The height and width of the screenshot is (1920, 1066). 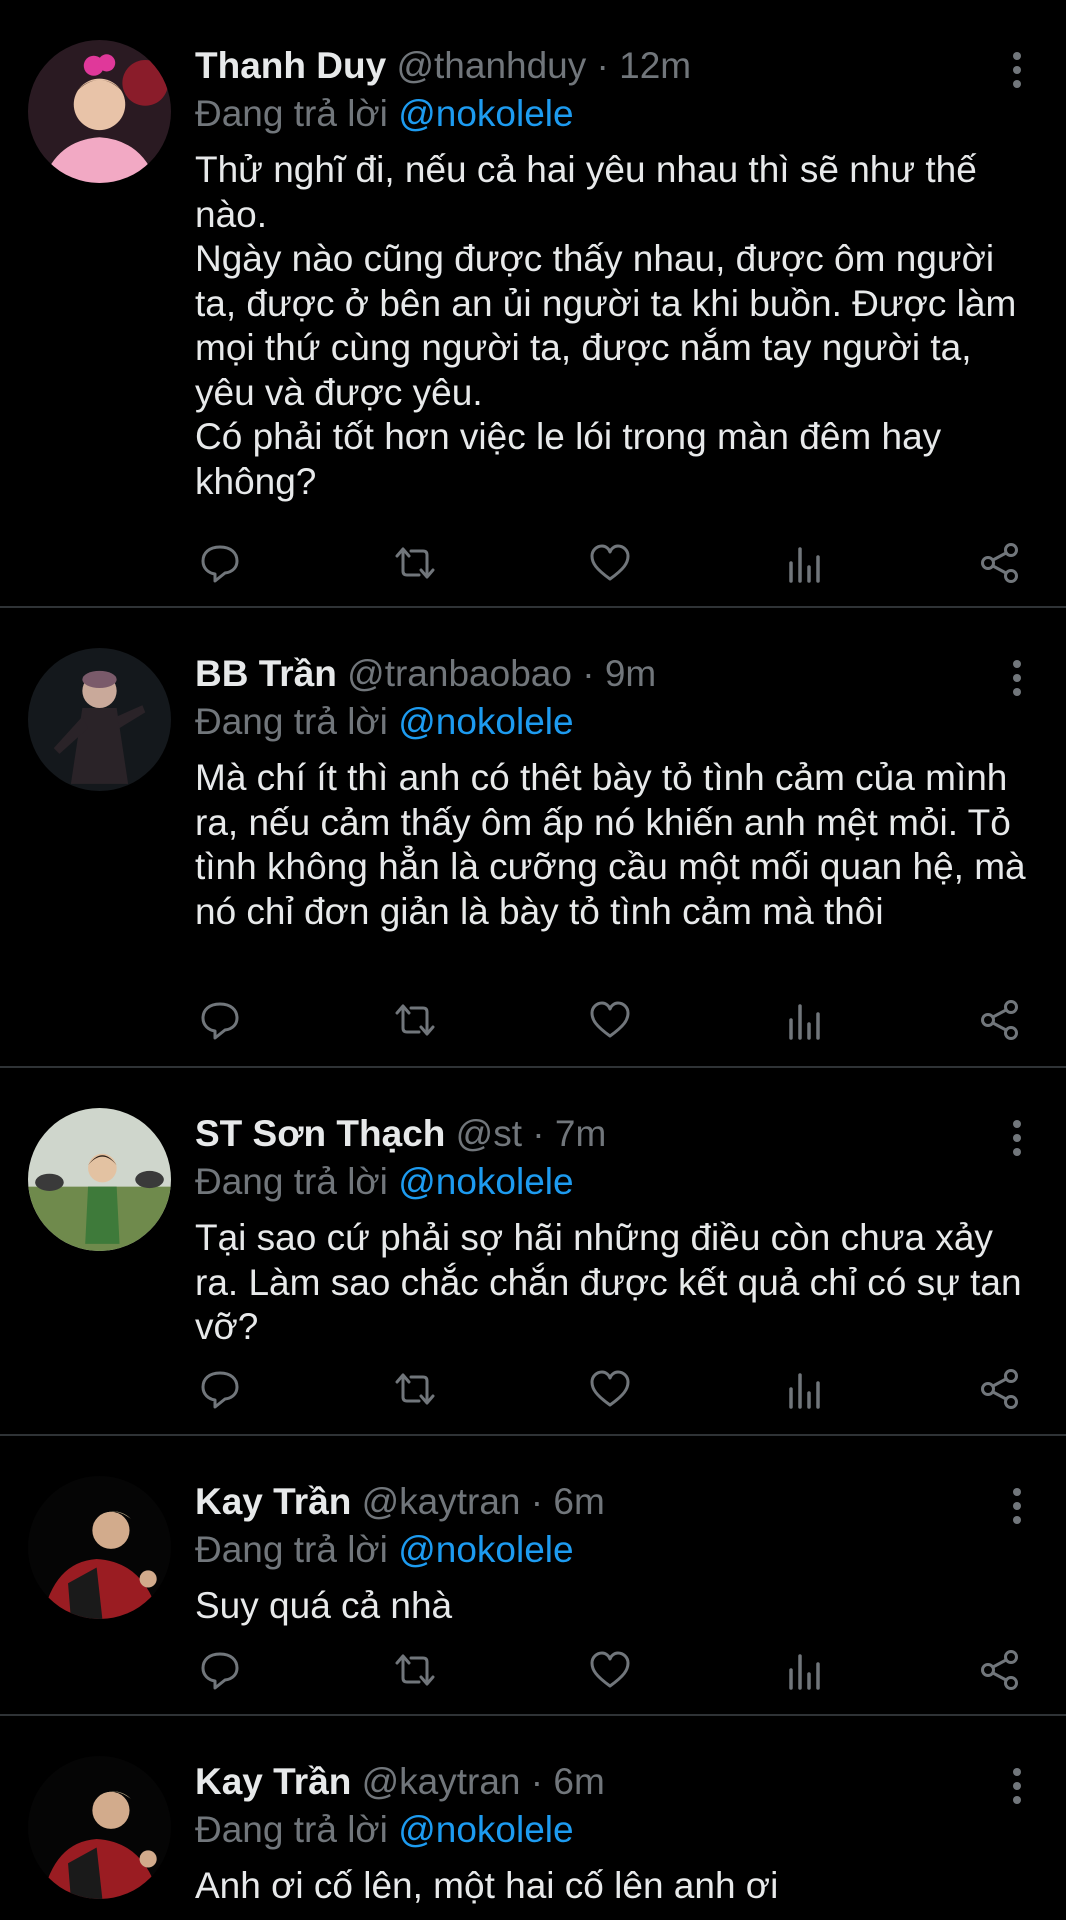 What do you see at coordinates (290, 65) in the screenshot?
I see `display-name: Thanh Duy` at bounding box center [290, 65].